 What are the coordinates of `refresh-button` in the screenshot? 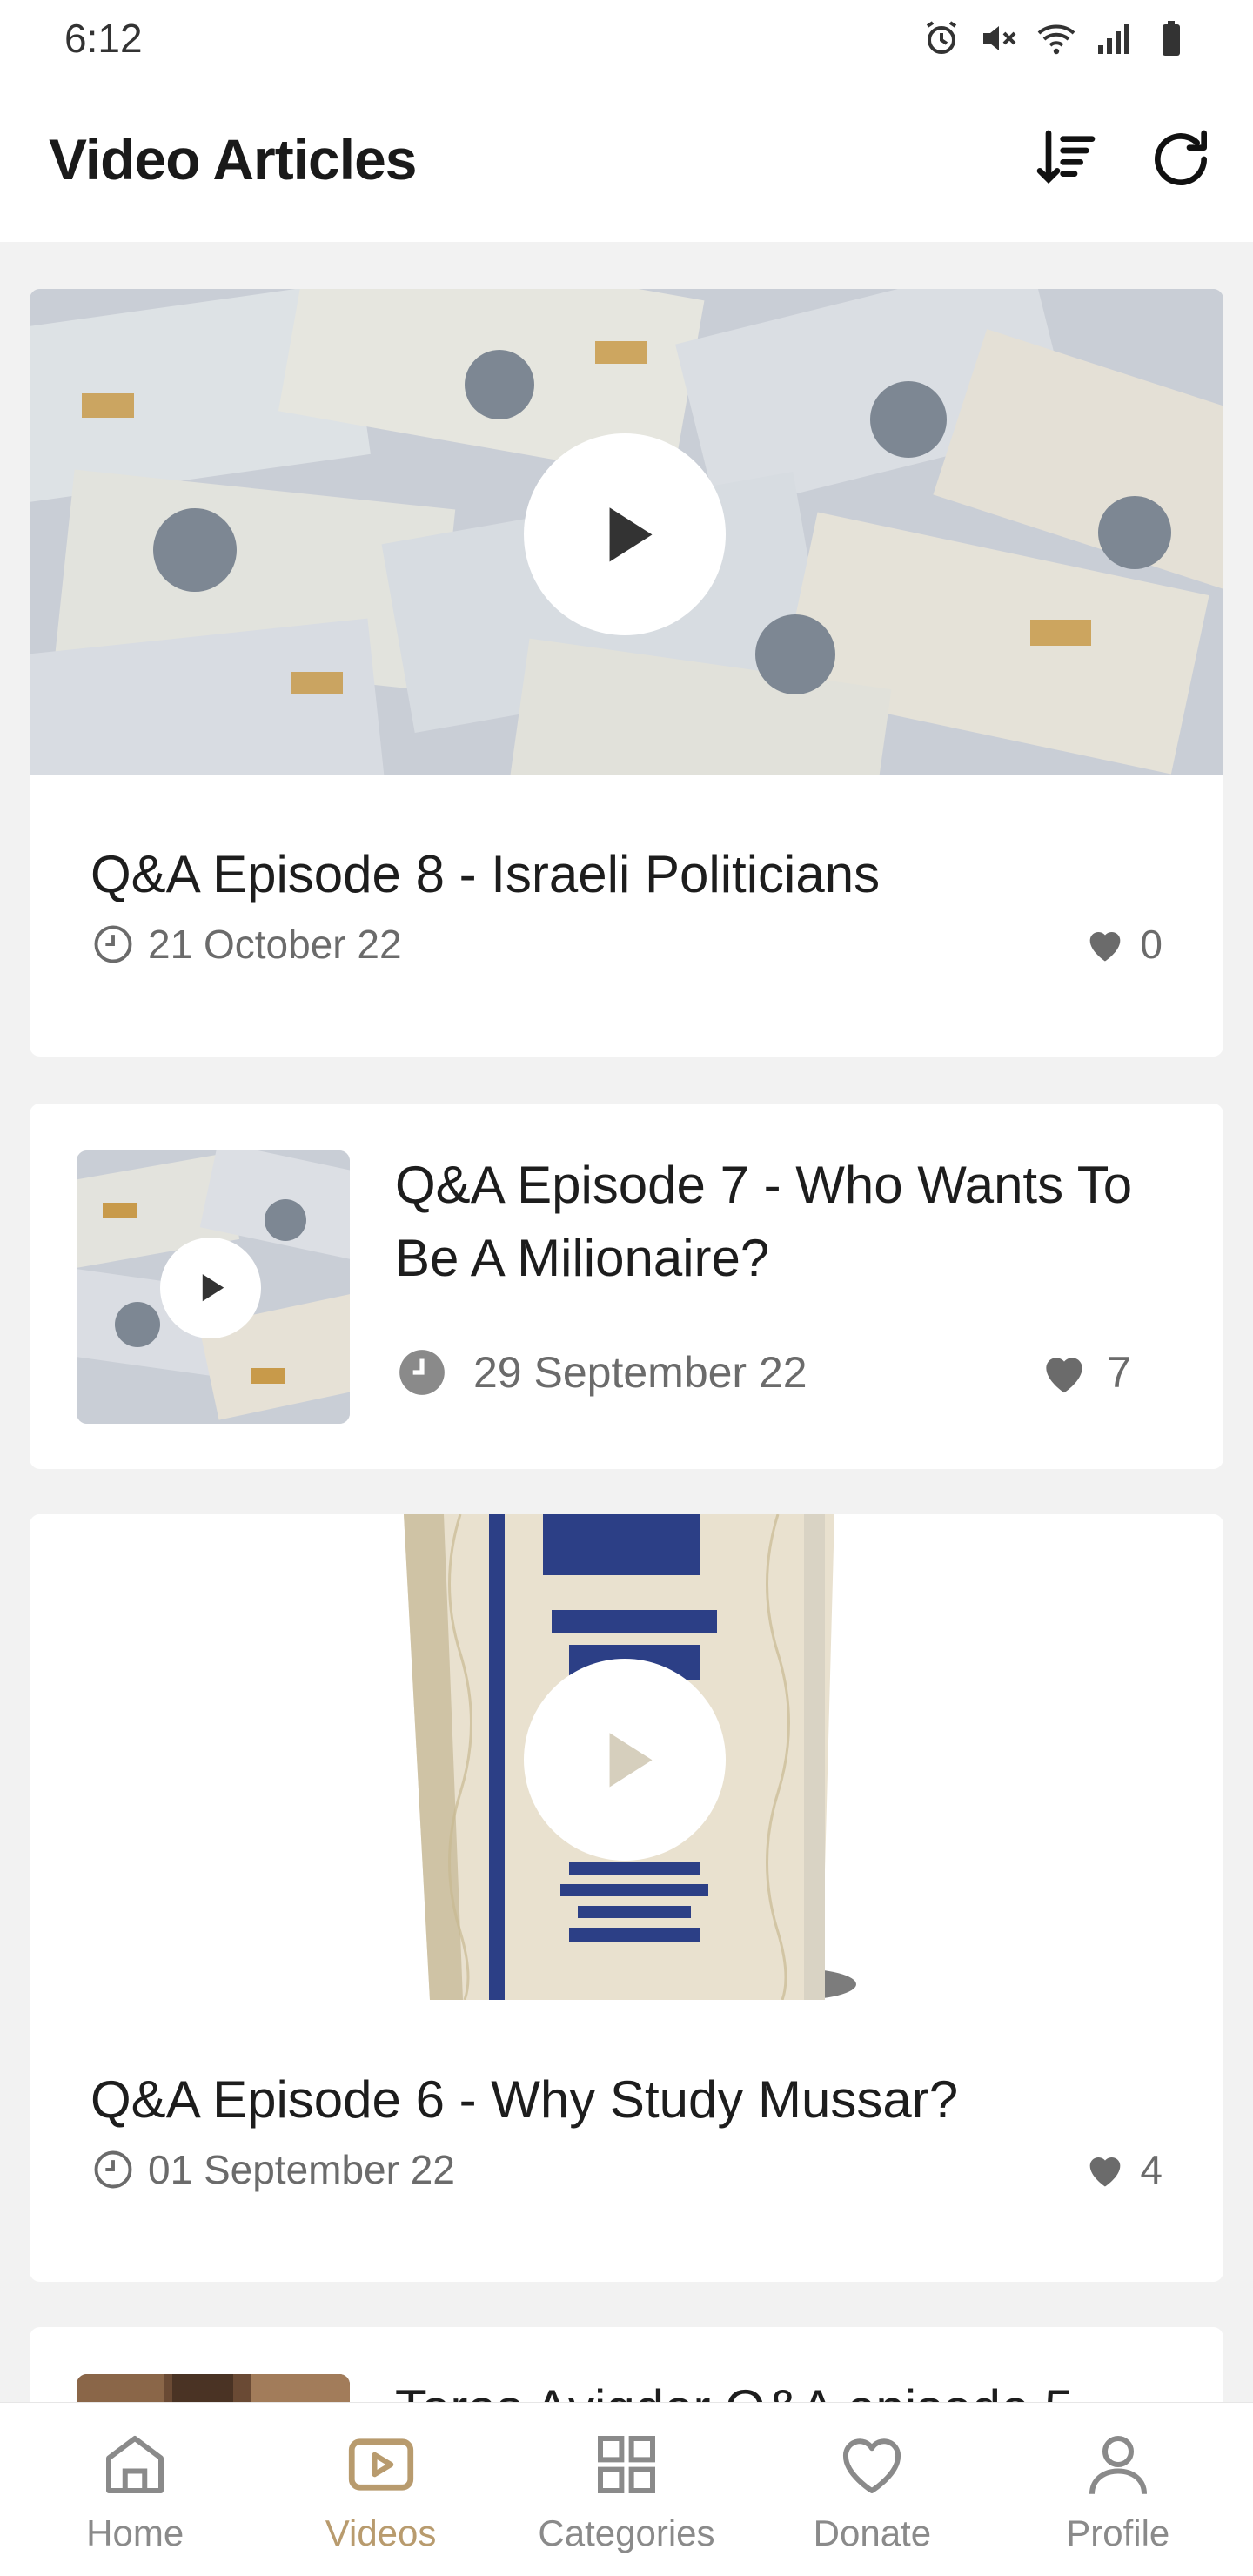 It's located at (1180, 159).